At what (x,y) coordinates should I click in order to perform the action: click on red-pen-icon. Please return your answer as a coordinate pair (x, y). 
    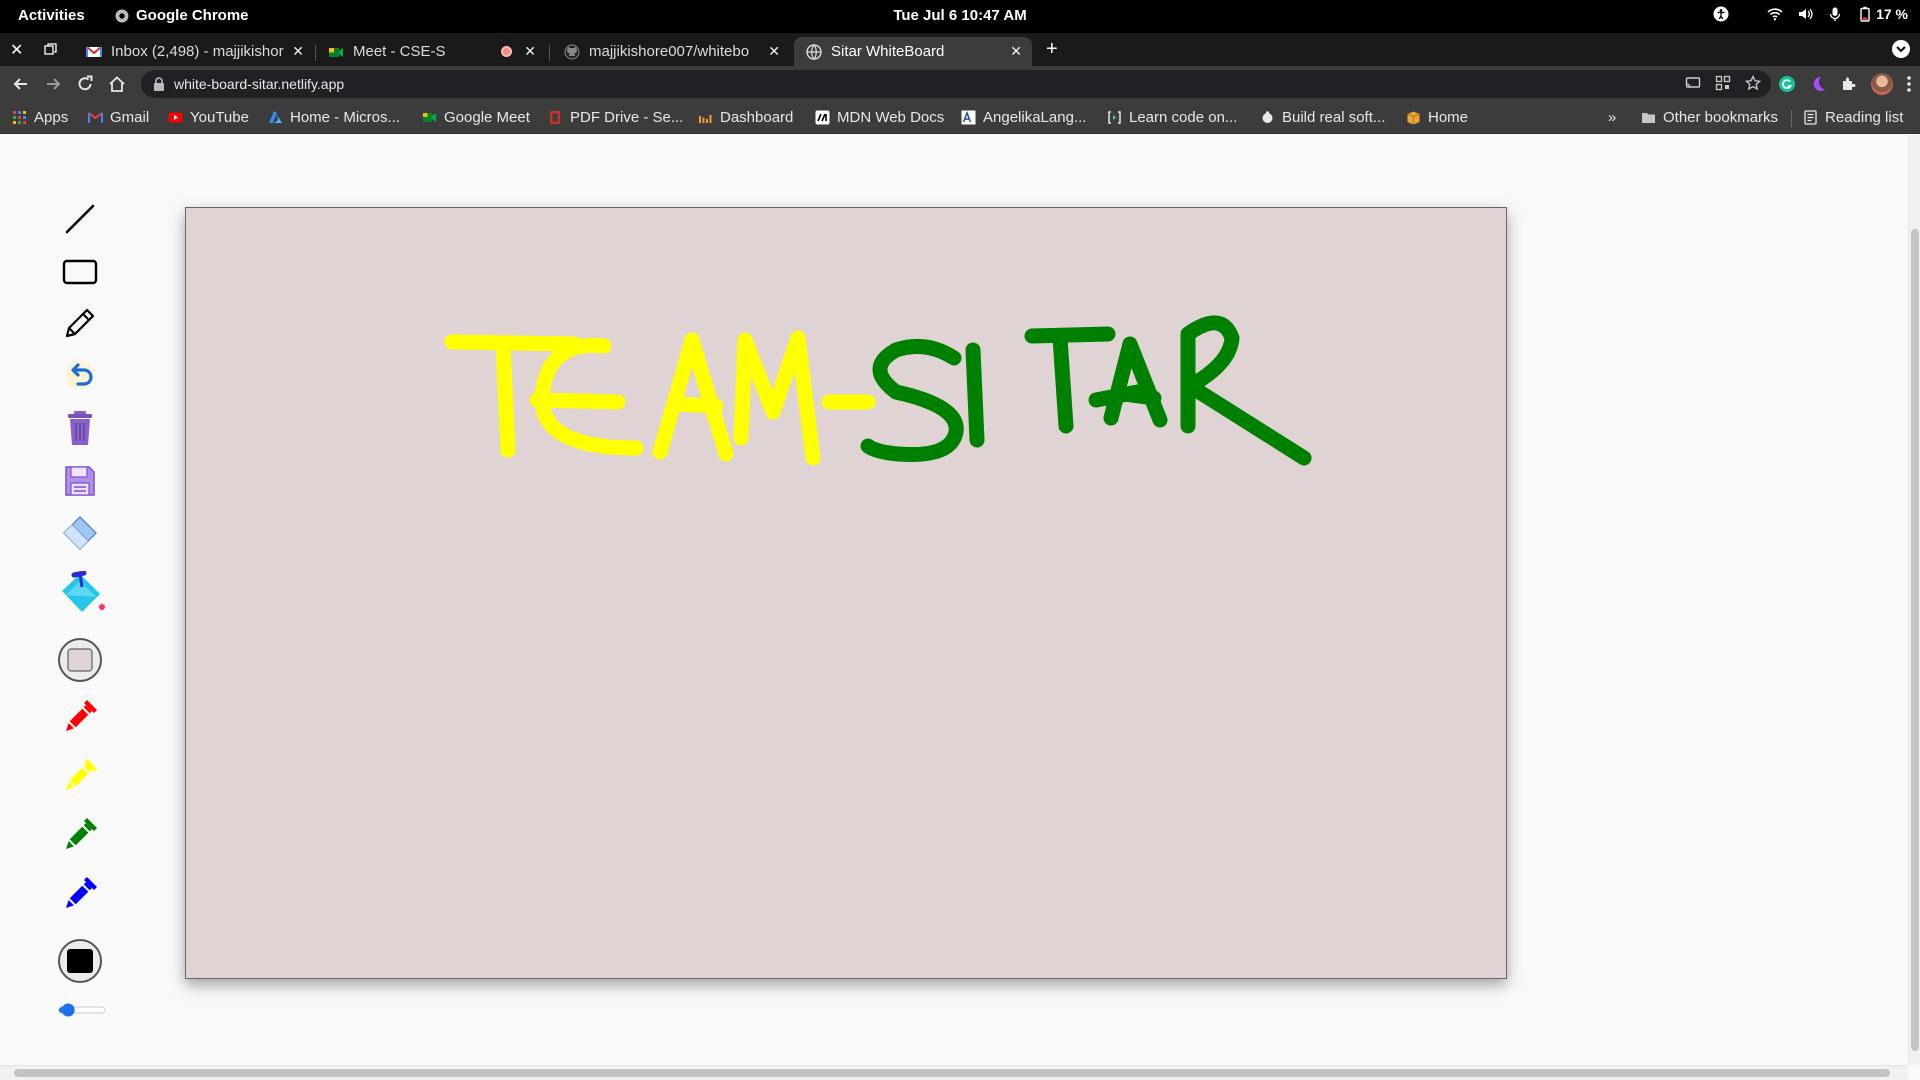
    Looking at the image, I should click on (81, 715).